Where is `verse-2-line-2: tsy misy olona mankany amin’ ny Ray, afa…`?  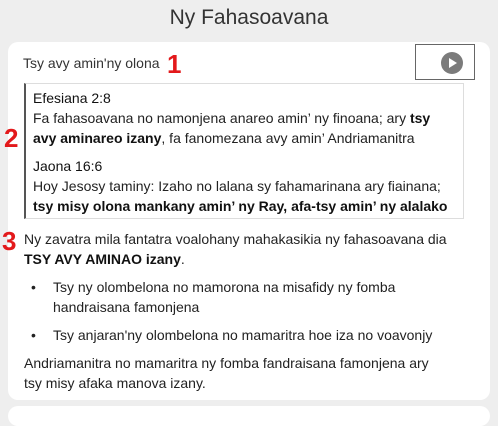
verse-2-line-2: tsy misy olona mankany amin’ ny Ray, afa… is located at coordinates (240, 206).